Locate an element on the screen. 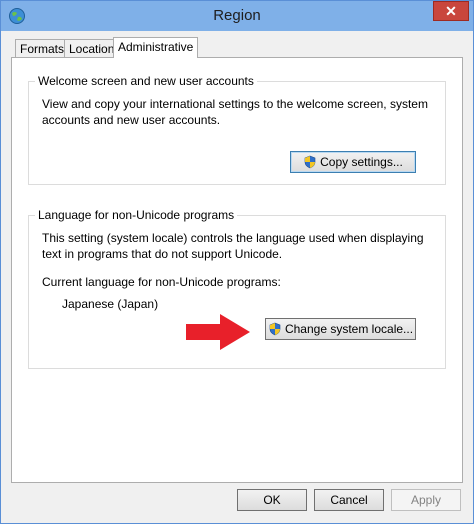  window-title: Region is located at coordinates (237, 15).